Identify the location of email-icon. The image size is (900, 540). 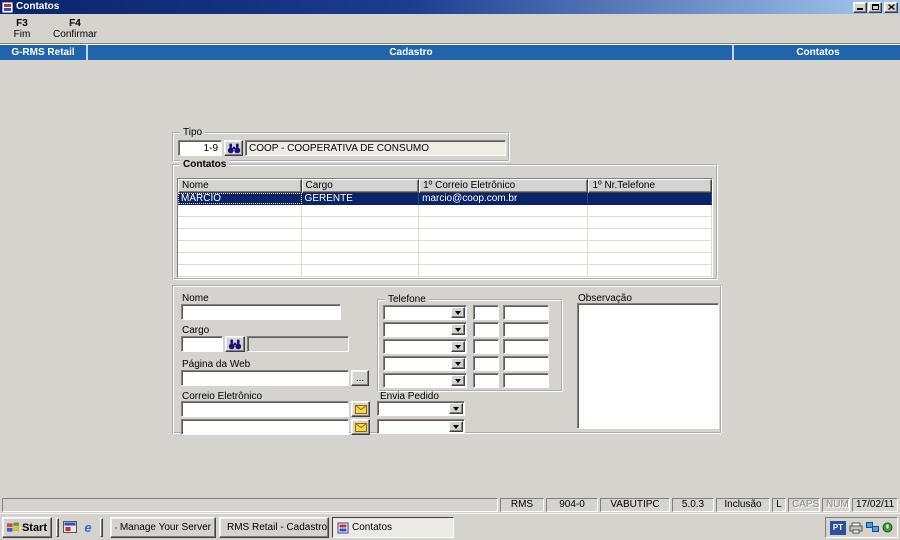
(360, 409).